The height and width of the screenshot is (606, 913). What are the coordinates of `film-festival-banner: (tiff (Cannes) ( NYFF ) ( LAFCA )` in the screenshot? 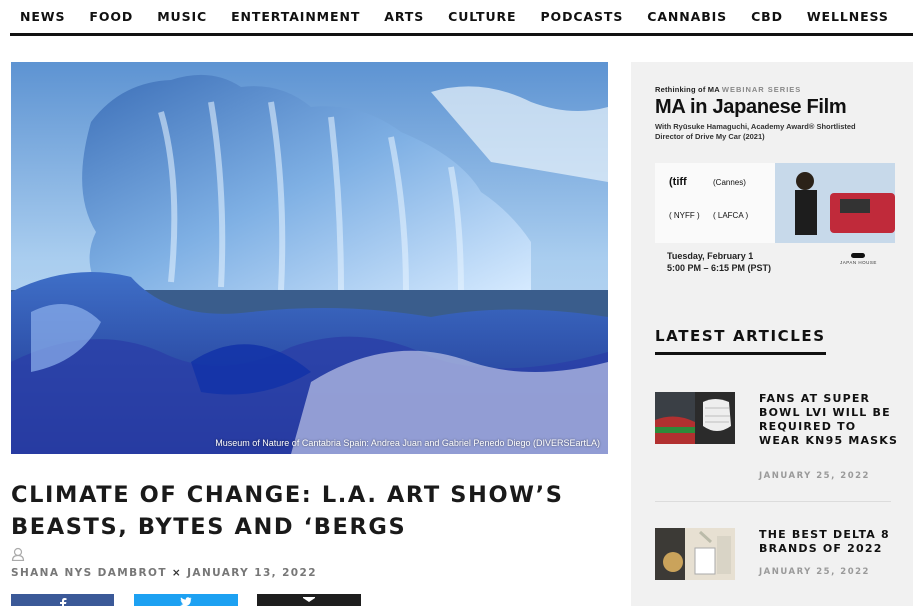 It's located at (775, 203).